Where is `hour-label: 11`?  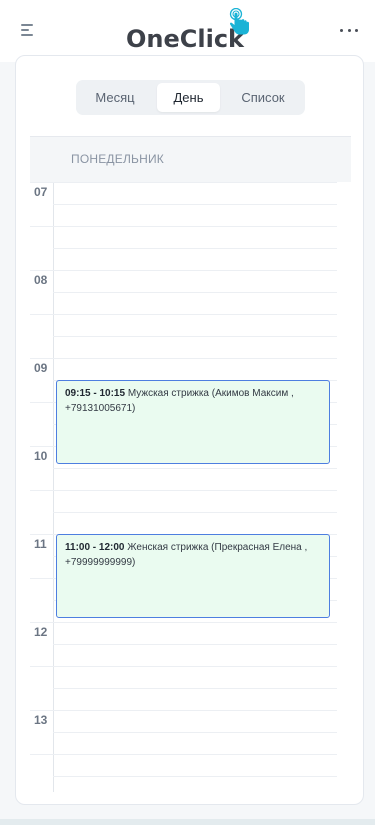 hour-label: 11 is located at coordinates (40, 544).